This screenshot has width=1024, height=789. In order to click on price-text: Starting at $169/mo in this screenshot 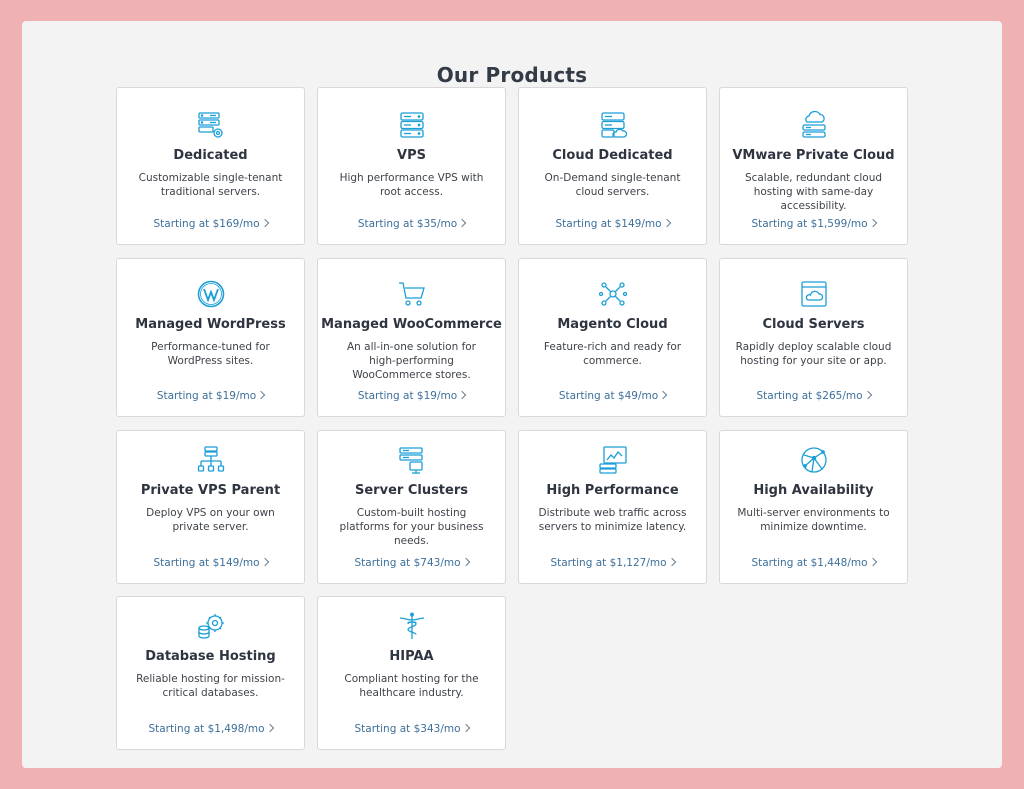, I will do `click(206, 224)`.